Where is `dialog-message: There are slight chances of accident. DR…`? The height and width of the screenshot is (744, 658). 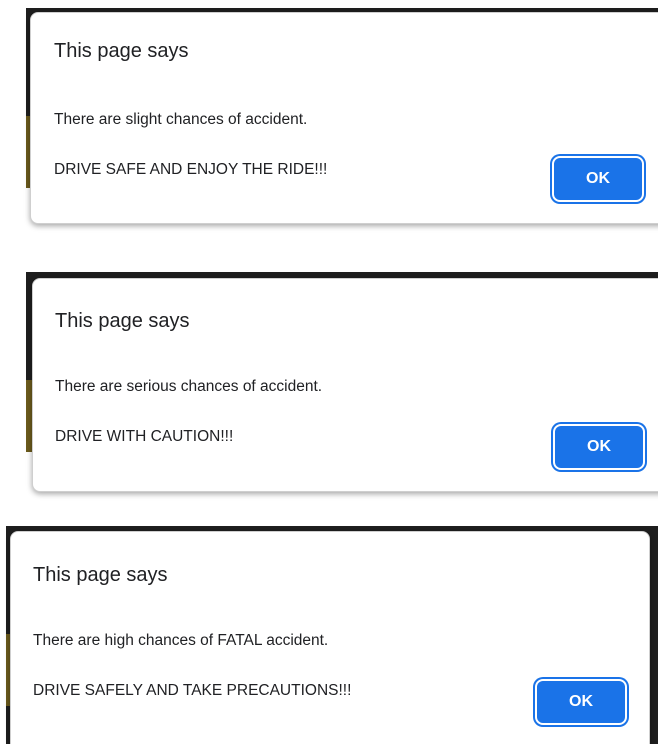
dialog-message: There are slight chances of accident. DR… is located at coordinates (190, 144).